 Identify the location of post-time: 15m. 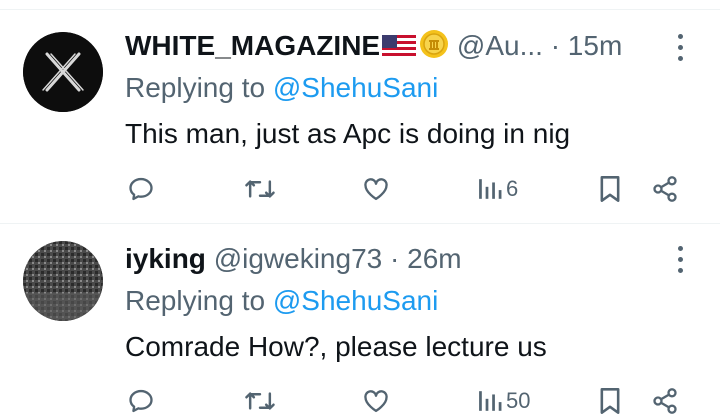
(595, 45).